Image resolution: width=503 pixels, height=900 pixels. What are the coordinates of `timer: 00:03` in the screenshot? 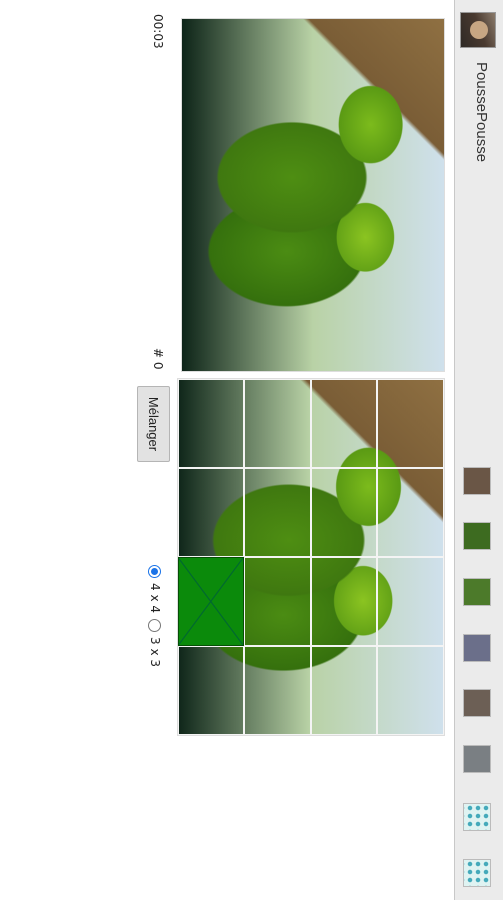 It's located at (158, 31).